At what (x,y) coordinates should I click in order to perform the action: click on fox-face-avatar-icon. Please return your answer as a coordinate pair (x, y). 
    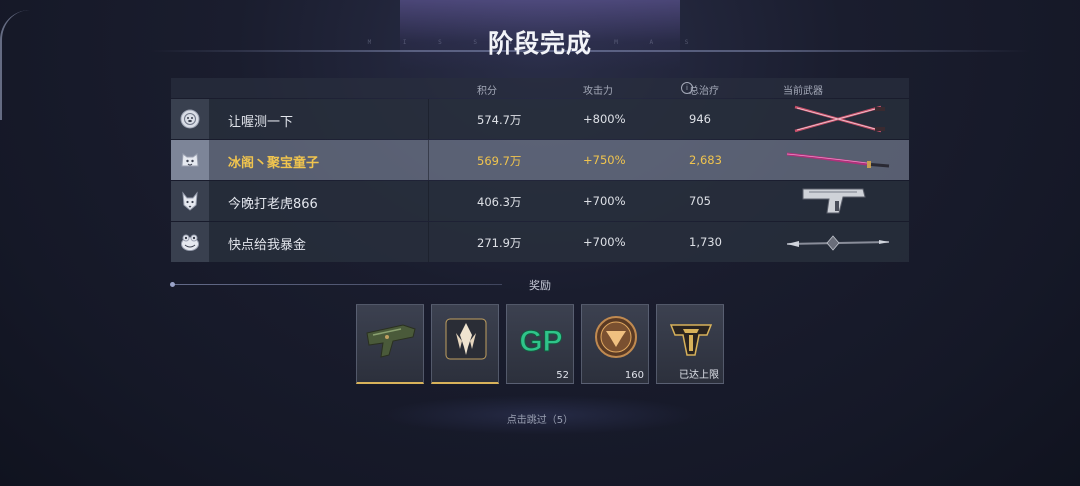
    Looking at the image, I should click on (190, 201).